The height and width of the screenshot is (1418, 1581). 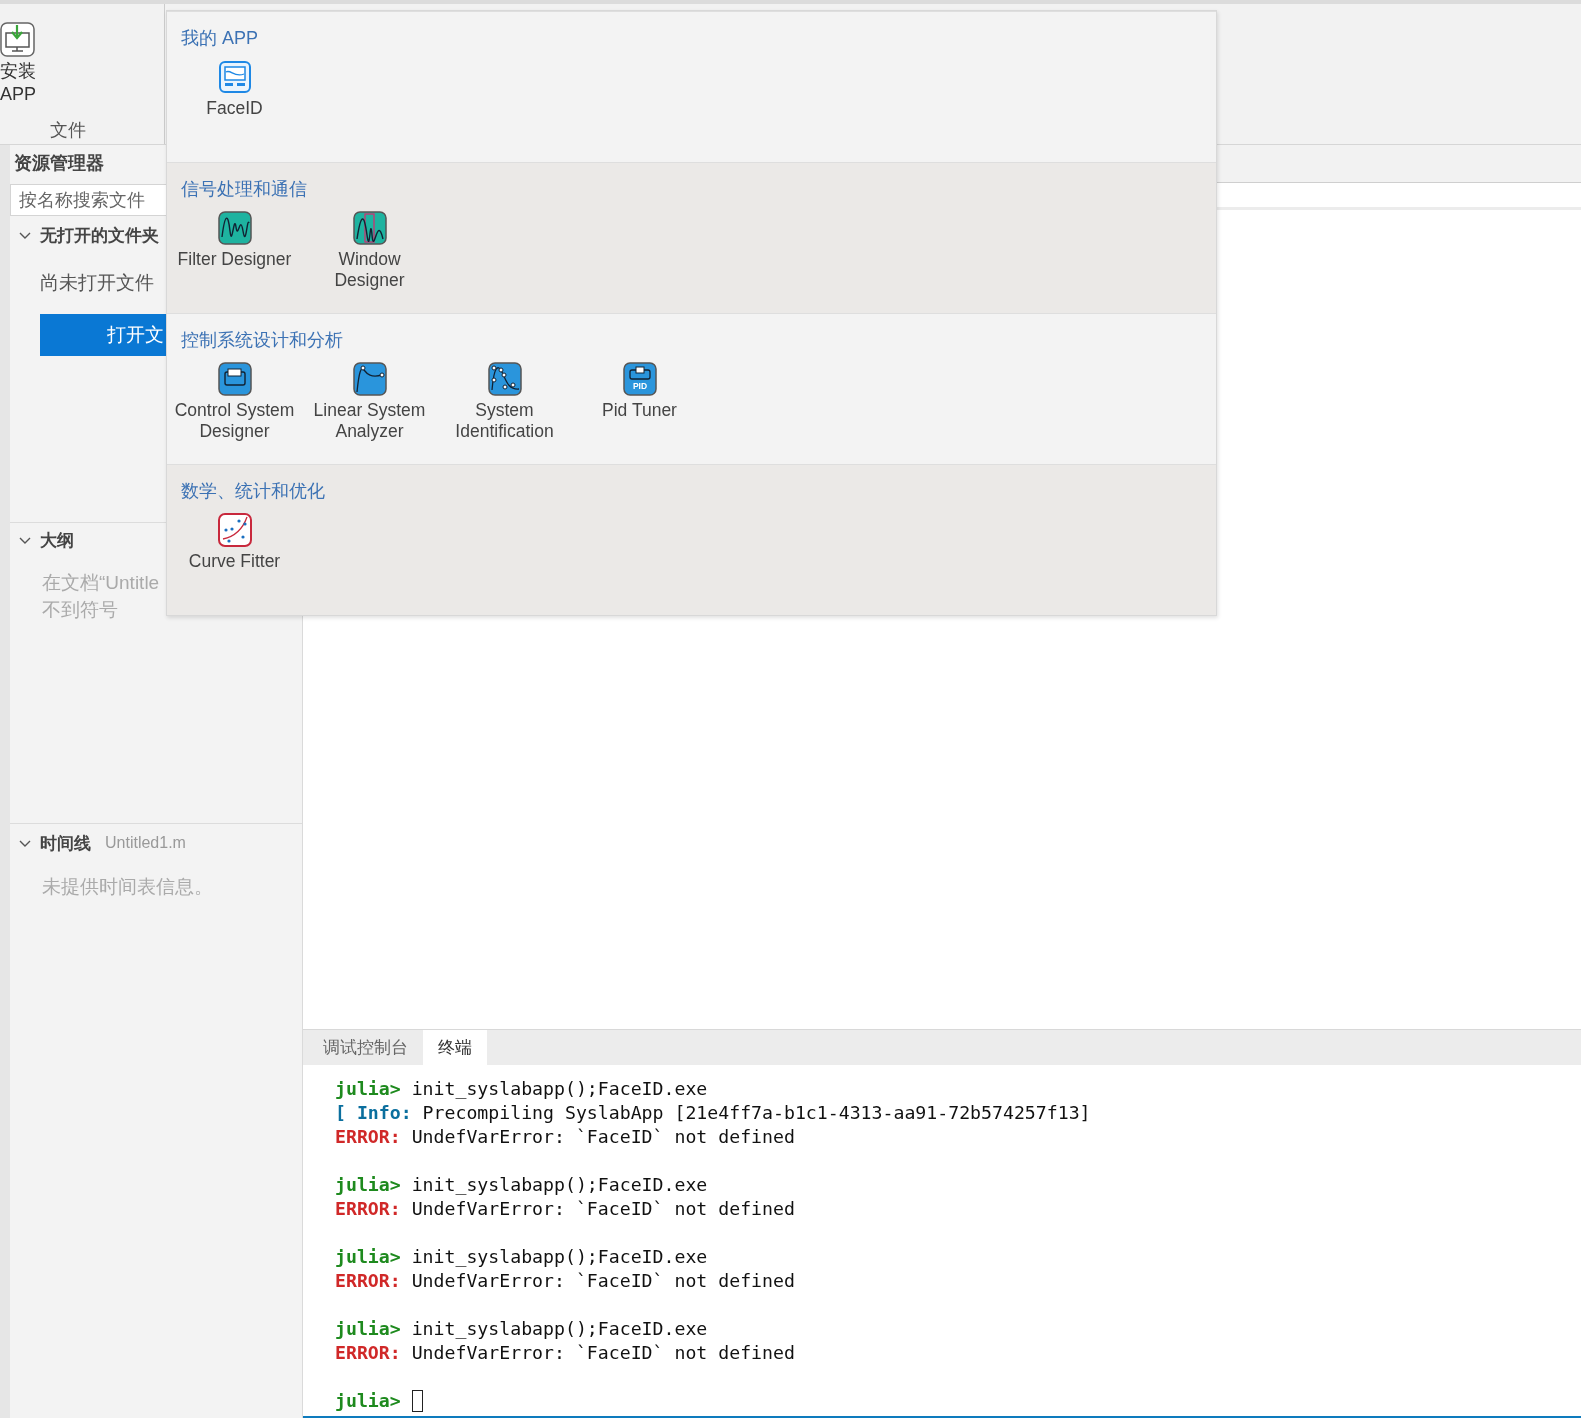 What do you see at coordinates (97, 283) in the screenshot?
I see `empty-folder-message: 尚未打开文件` at bounding box center [97, 283].